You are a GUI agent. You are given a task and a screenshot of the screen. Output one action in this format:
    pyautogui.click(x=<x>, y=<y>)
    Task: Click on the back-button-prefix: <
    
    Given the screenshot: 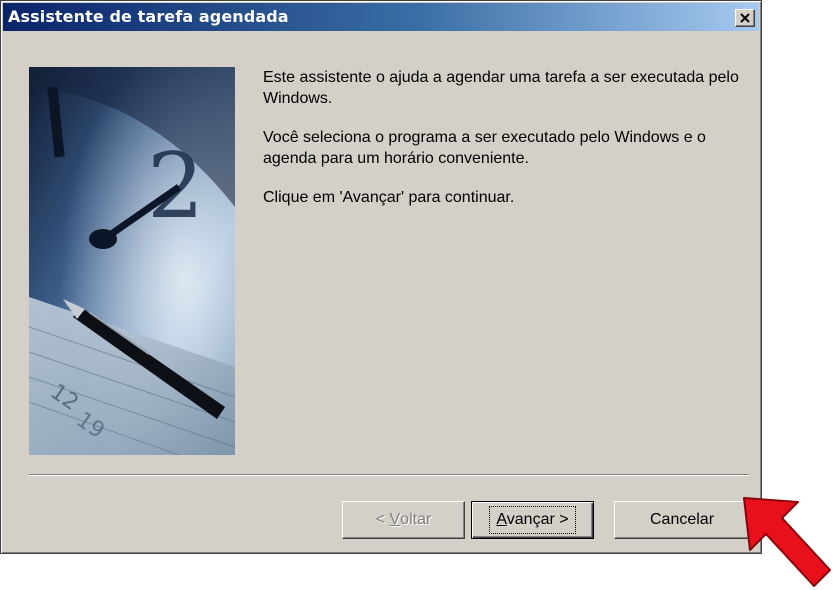 What is the action you would take?
    pyautogui.click(x=382, y=519)
    